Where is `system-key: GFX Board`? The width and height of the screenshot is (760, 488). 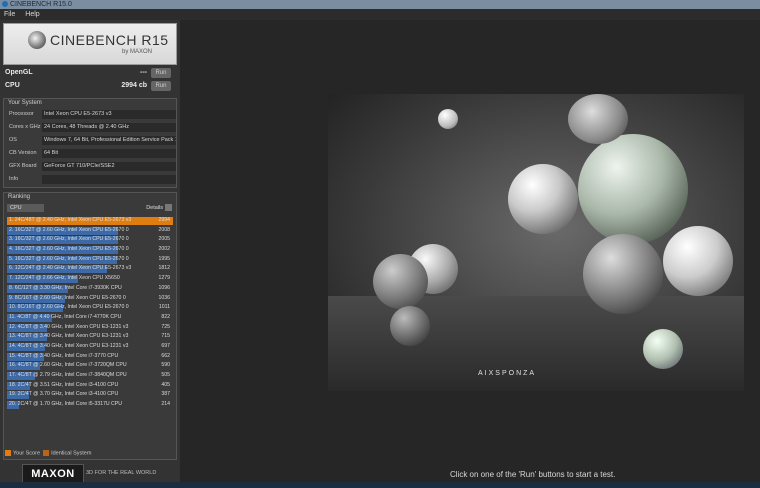 system-key: GFX Board is located at coordinates (23, 166).